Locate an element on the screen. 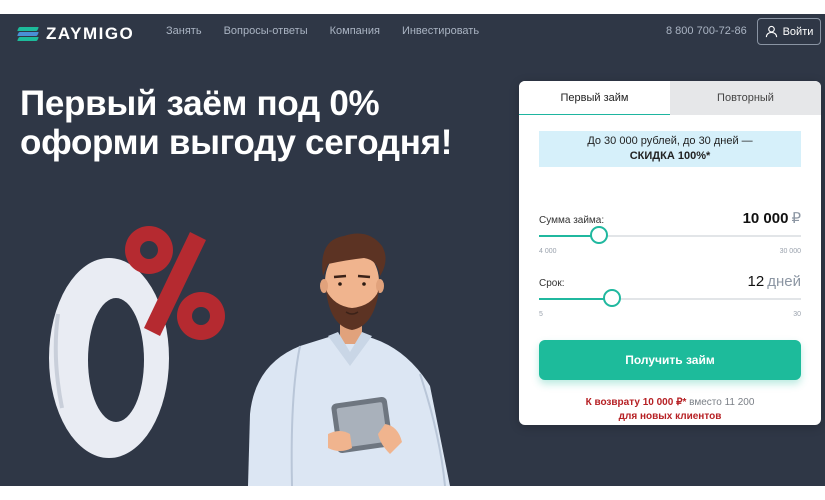  term-min-label: 5 is located at coordinates (541, 314).